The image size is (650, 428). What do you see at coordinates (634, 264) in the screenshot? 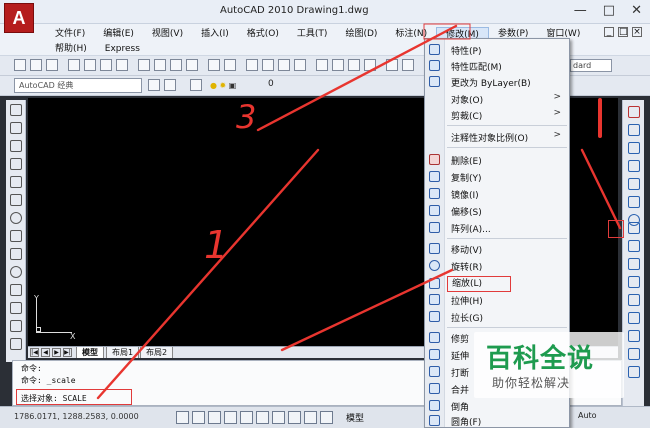
I see `trim-tb-icon` at bounding box center [634, 264].